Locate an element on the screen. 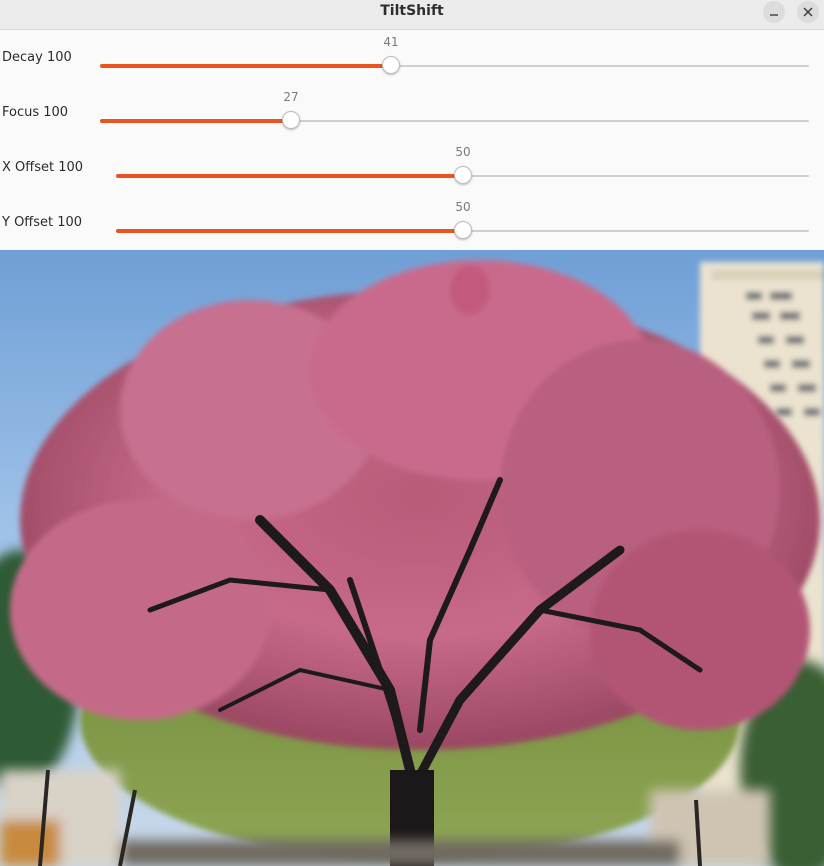 Image resolution: width=824 pixels, height=866 pixels. y-offset-slider-fill is located at coordinates (289, 231).